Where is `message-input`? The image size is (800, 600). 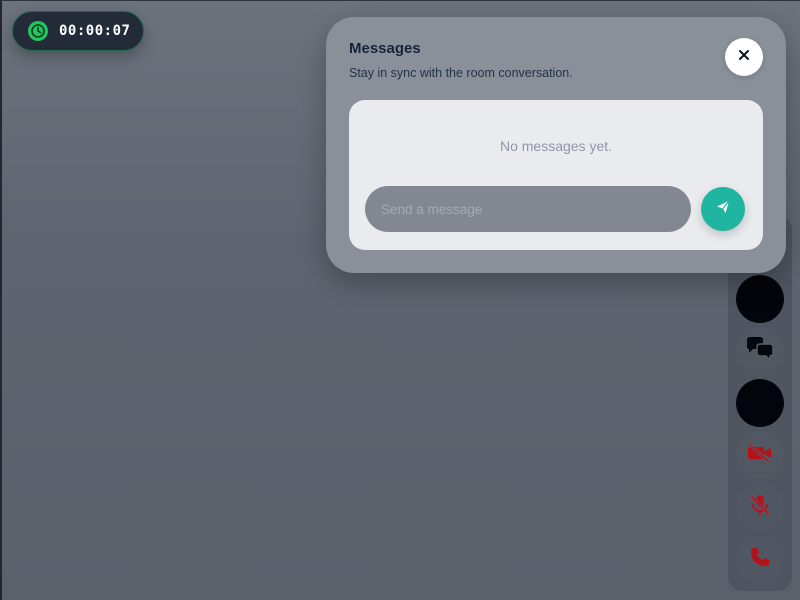
message-input is located at coordinates (528, 209).